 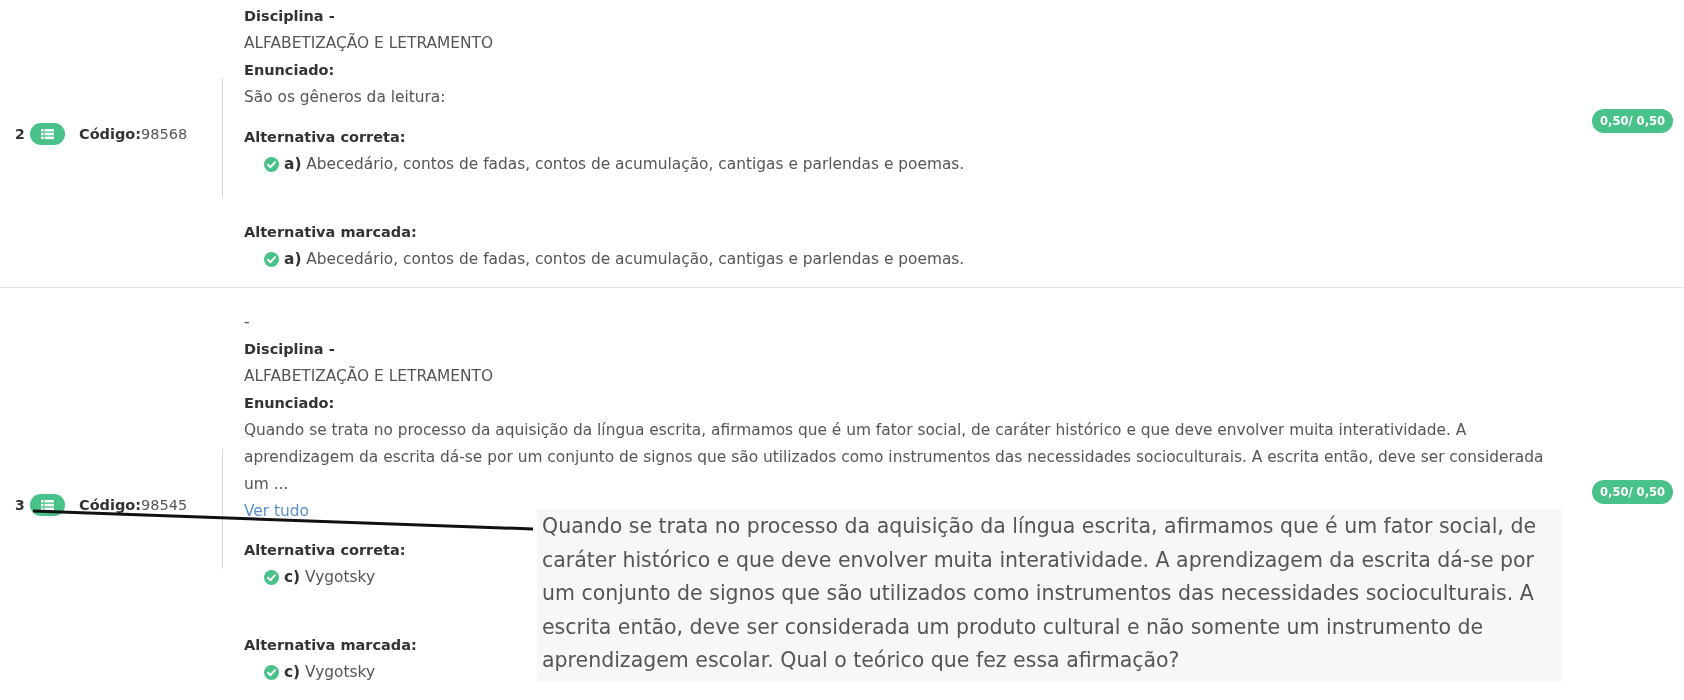 What do you see at coordinates (20, 504) in the screenshot?
I see `question-number: 3` at bounding box center [20, 504].